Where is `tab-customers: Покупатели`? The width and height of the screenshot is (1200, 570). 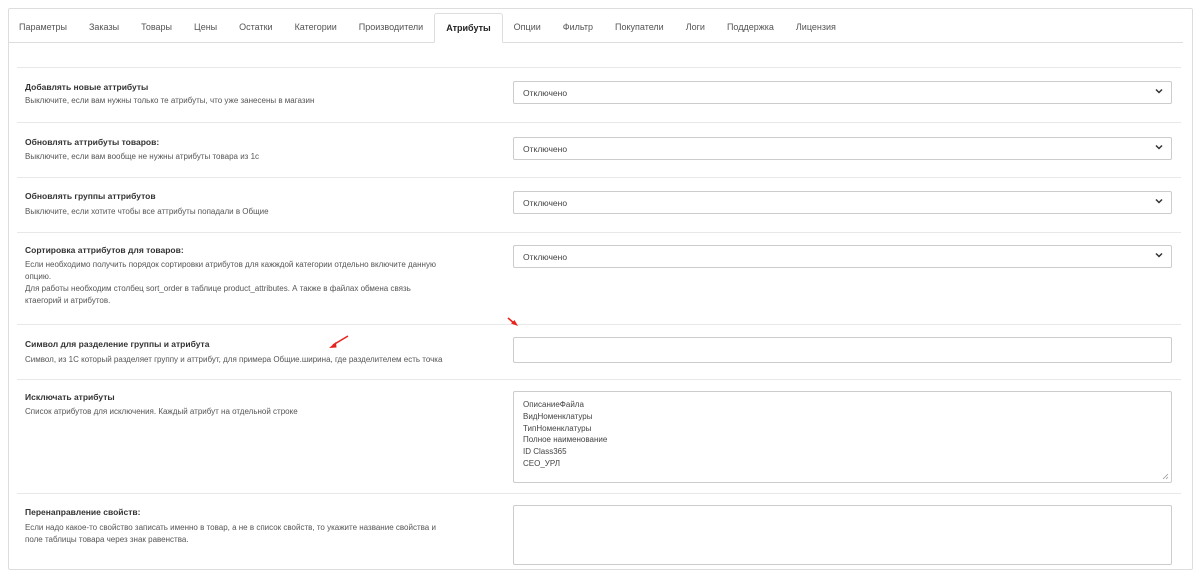 tab-customers: Покупатели is located at coordinates (639, 27).